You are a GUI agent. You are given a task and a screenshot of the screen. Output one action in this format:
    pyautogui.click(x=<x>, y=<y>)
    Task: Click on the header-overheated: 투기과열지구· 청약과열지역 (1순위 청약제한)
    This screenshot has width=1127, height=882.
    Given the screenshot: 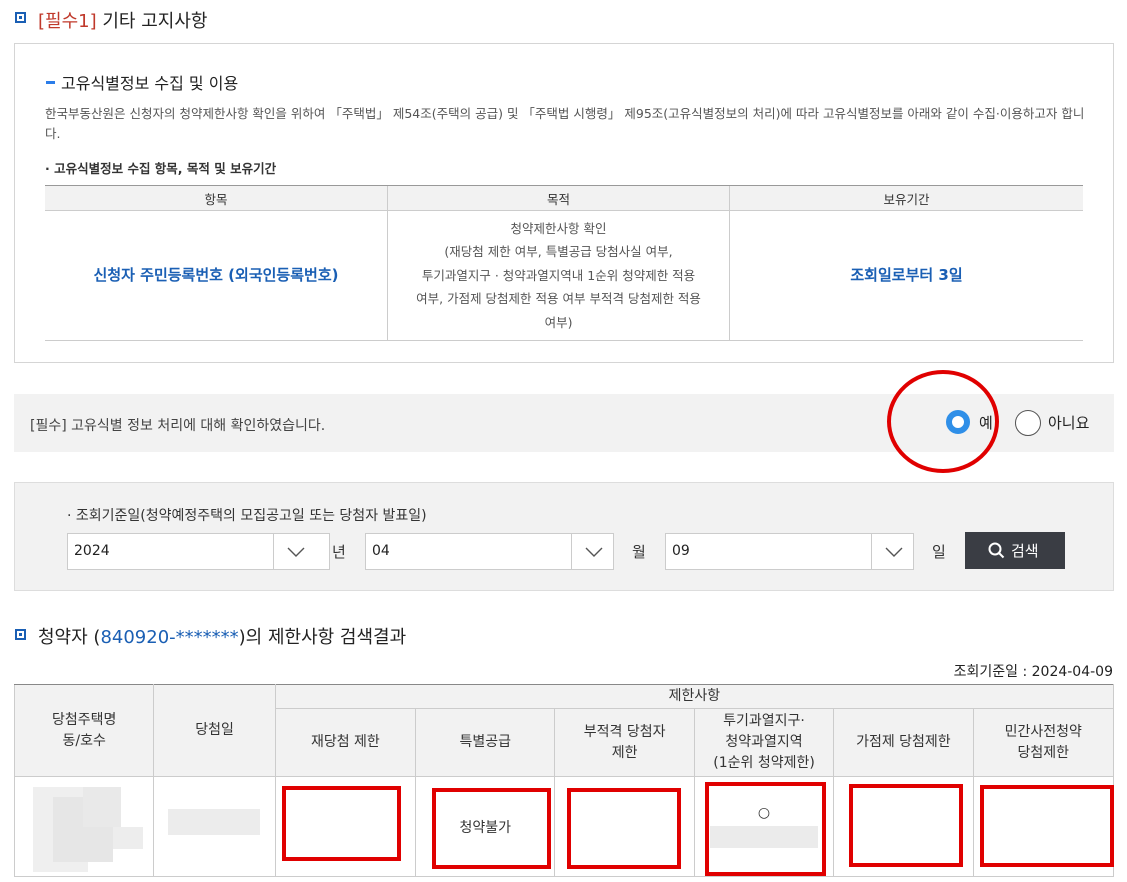 What is the action you would take?
    pyautogui.click(x=764, y=742)
    